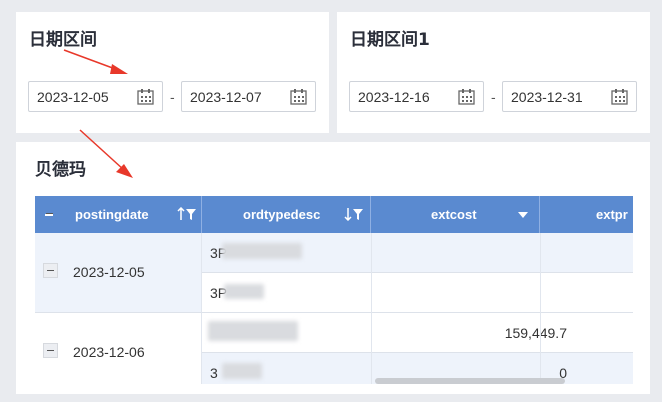 The width and height of the screenshot is (662, 402). I want to click on column-header-extcost: extcost, so click(455, 214).